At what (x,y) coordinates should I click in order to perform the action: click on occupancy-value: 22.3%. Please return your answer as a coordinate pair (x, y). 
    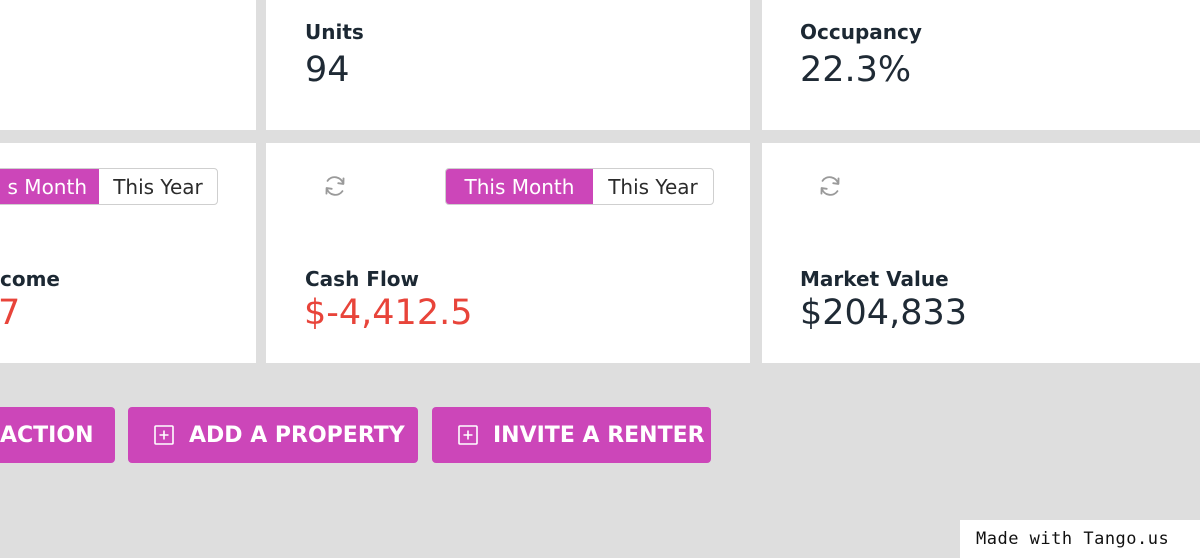
    Looking at the image, I should click on (856, 70).